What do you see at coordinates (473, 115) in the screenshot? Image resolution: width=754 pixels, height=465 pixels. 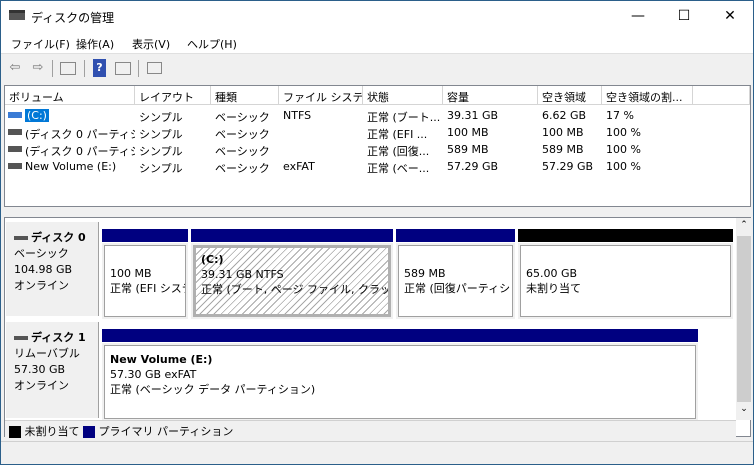 I see `cell-capacity: 39.31 GB` at bounding box center [473, 115].